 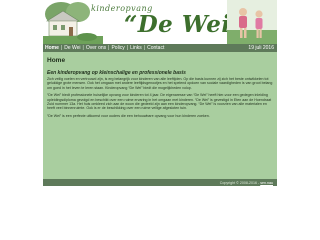 What do you see at coordinates (240, 182) in the screenshot?
I see `copyright-text: Copyright © 2008-2016 -` at bounding box center [240, 182].